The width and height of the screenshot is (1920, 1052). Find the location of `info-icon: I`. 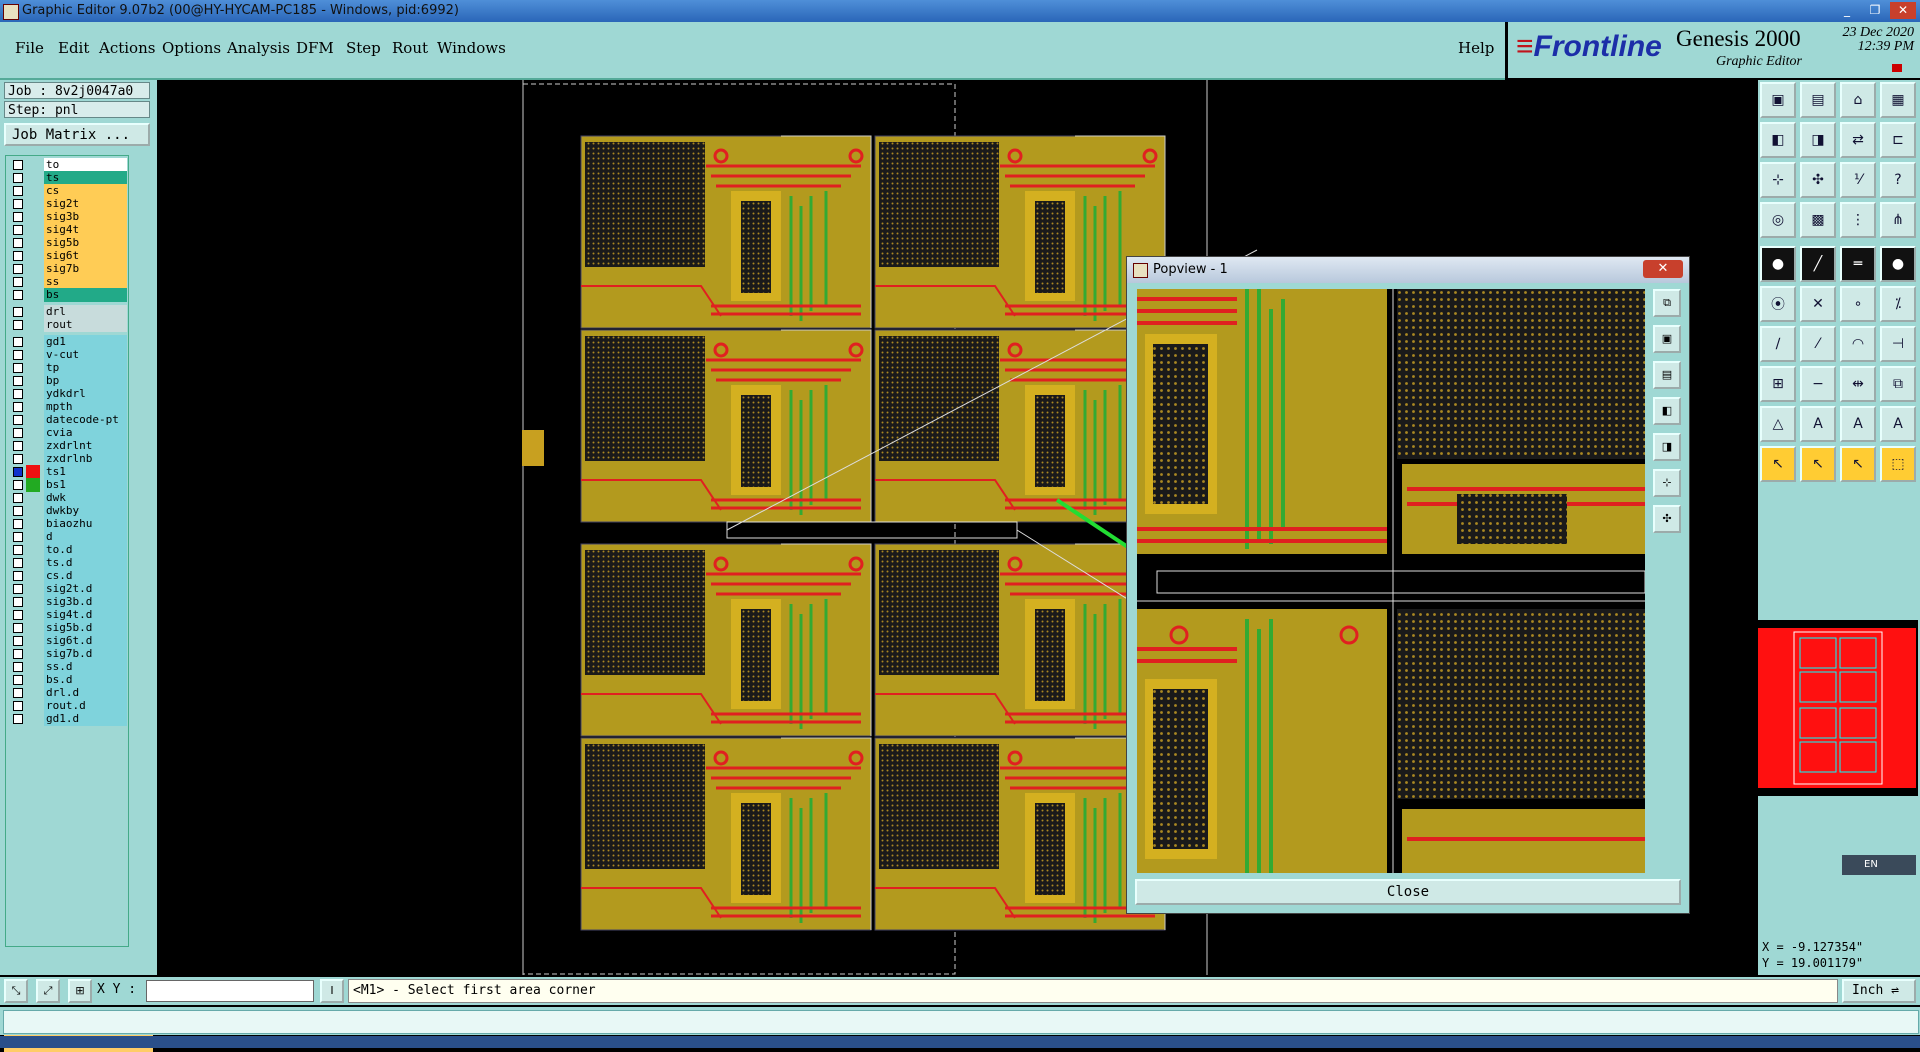

info-icon: I is located at coordinates (332, 991).